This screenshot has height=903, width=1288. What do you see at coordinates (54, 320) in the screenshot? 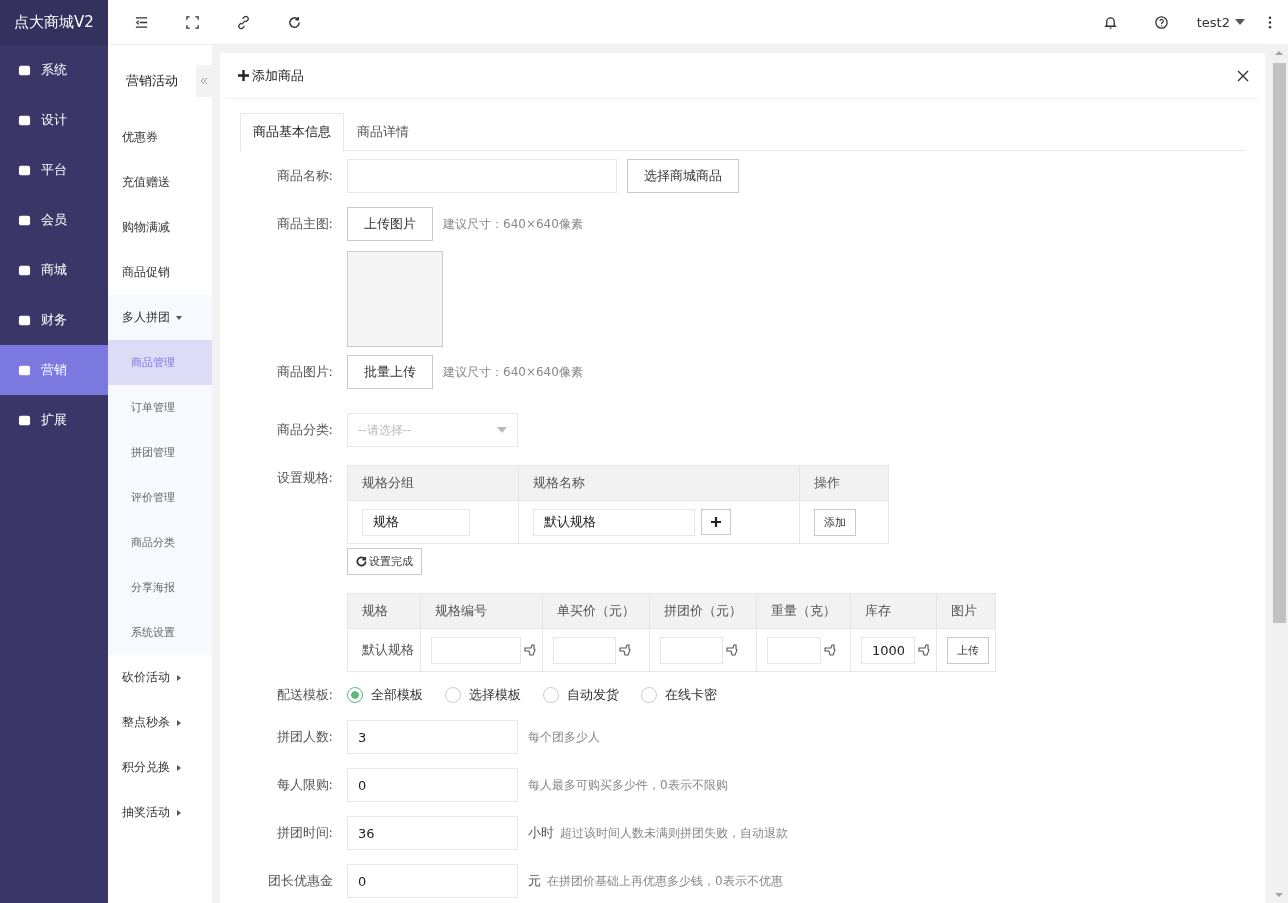
I see `nav-item: 财务` at bounding box center [54, 320].